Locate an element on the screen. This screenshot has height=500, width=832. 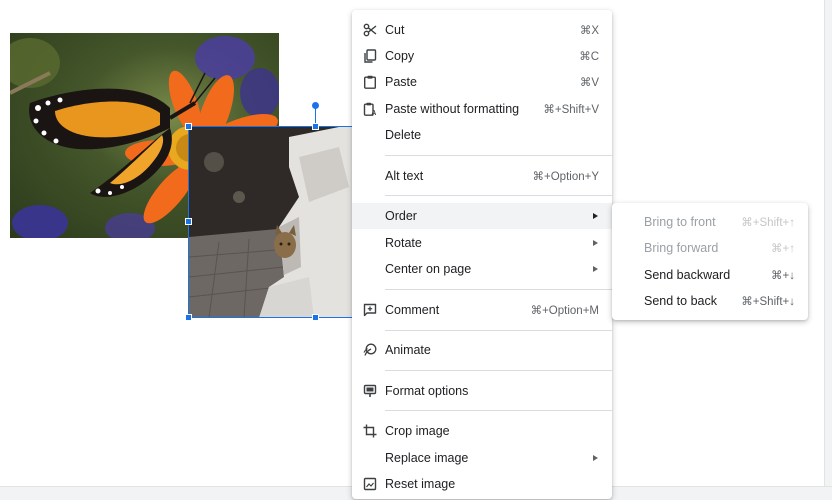
svg-text: A is located at coordinates (373, 113).